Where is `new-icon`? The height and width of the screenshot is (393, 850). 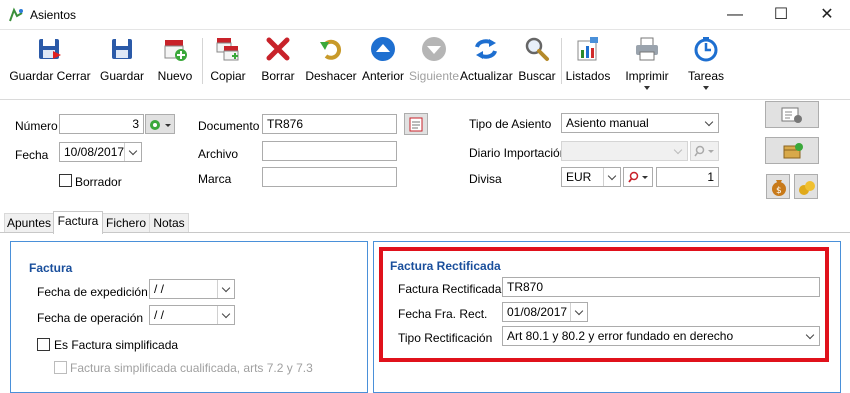
new-icon is located at coordinates (175, 50).